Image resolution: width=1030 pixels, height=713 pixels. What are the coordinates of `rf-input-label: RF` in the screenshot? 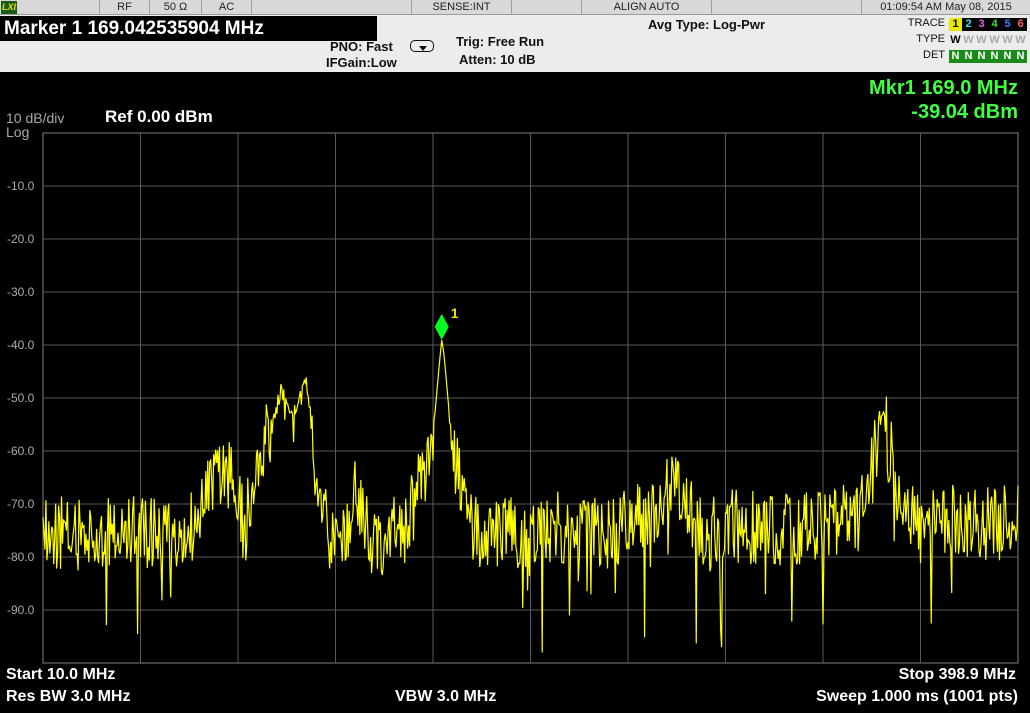 It's located at (125, 7).